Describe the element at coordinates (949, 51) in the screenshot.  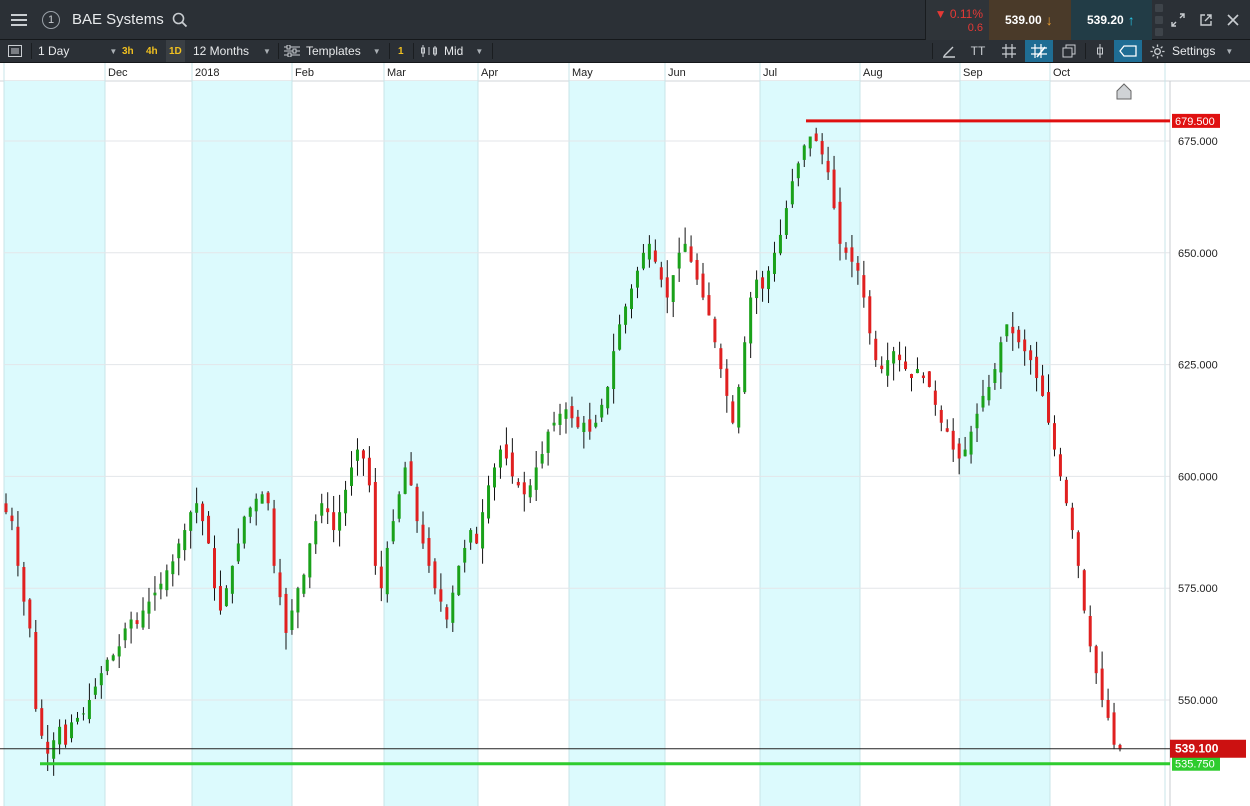
I see `pencil-icon` at that location.